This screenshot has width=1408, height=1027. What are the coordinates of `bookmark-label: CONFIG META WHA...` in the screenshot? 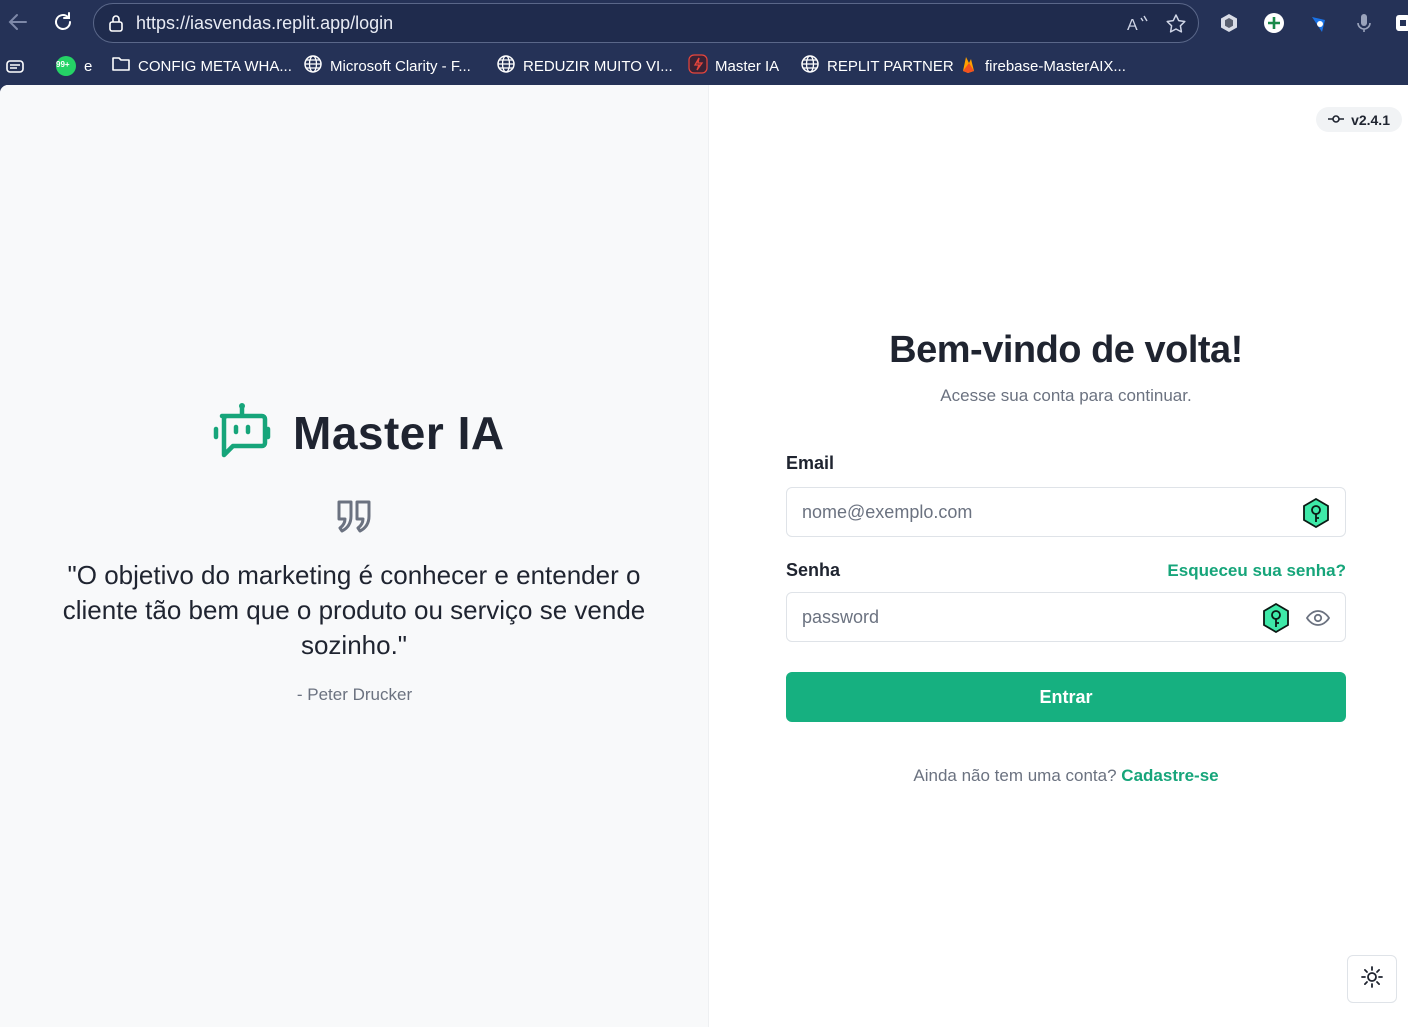 It's located at (215, 66).